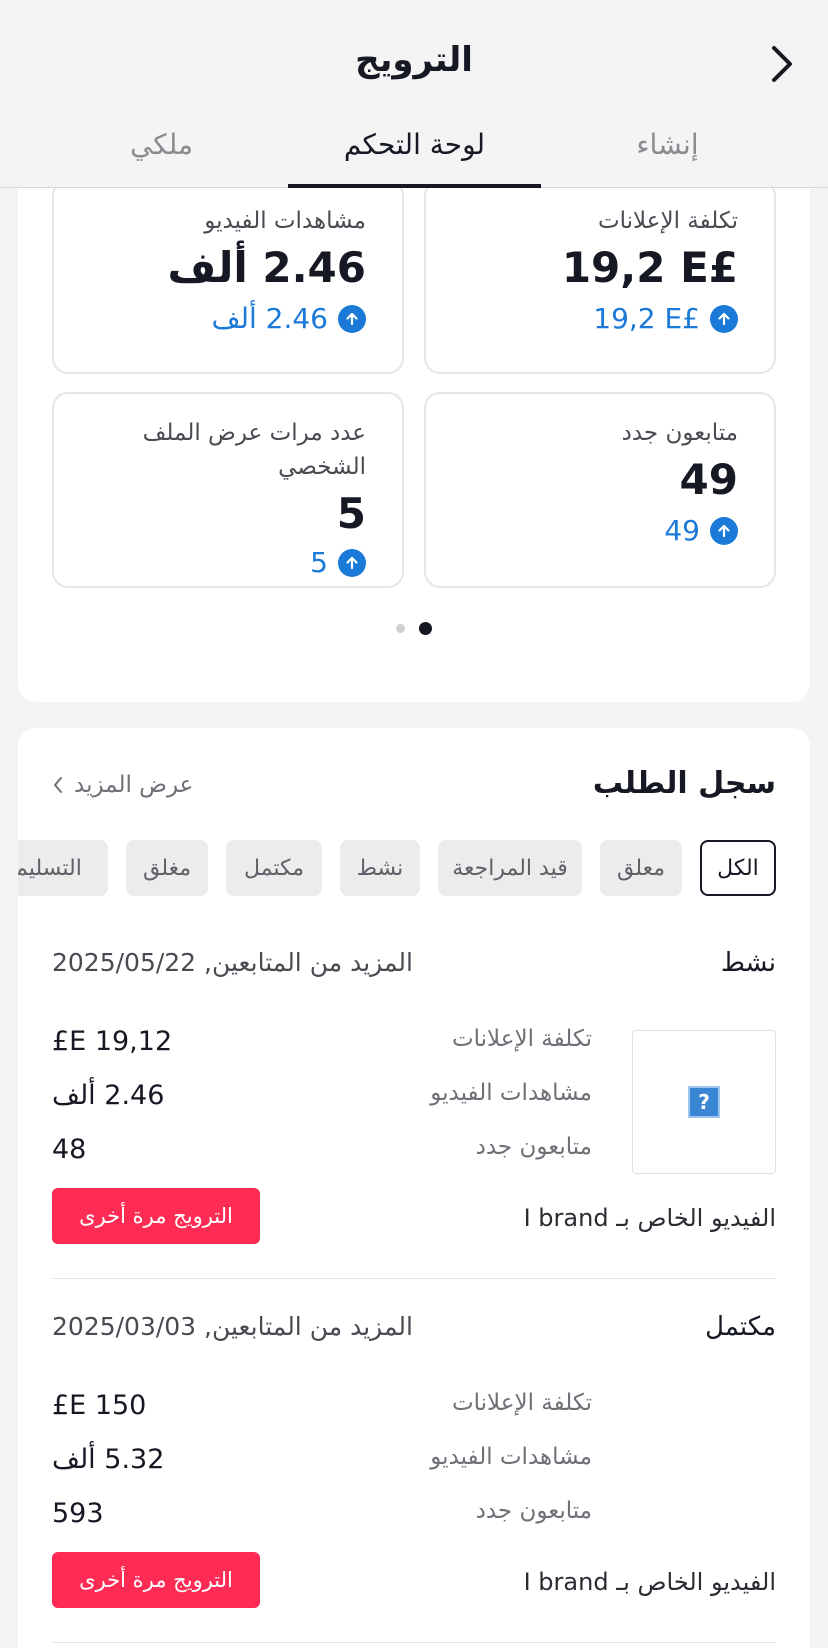  Describe the element at coordinates (682, 530) in the screenshot. I see `metric-delta-value: 49` at that location.